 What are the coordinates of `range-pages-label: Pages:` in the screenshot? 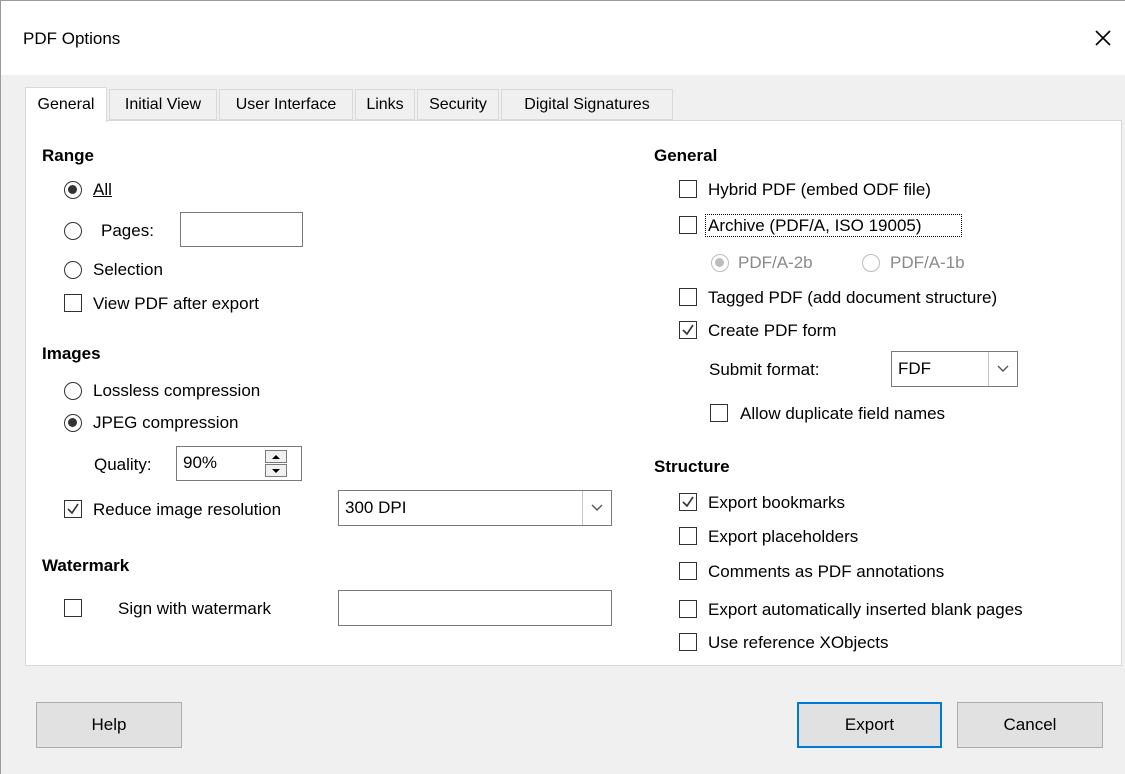 It's located at (127, 230).